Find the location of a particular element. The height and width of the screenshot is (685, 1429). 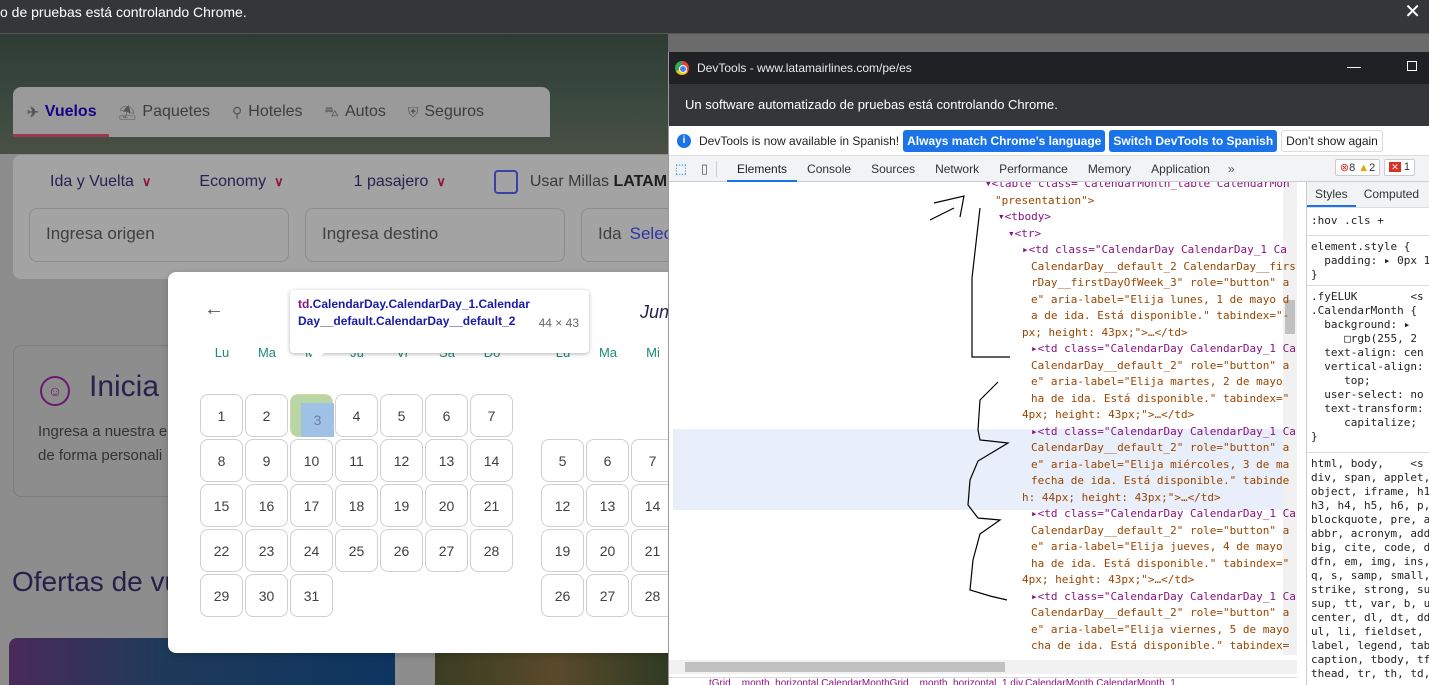

tab-seguros: ⛨ Seguros is located at coordinates (446, 112).